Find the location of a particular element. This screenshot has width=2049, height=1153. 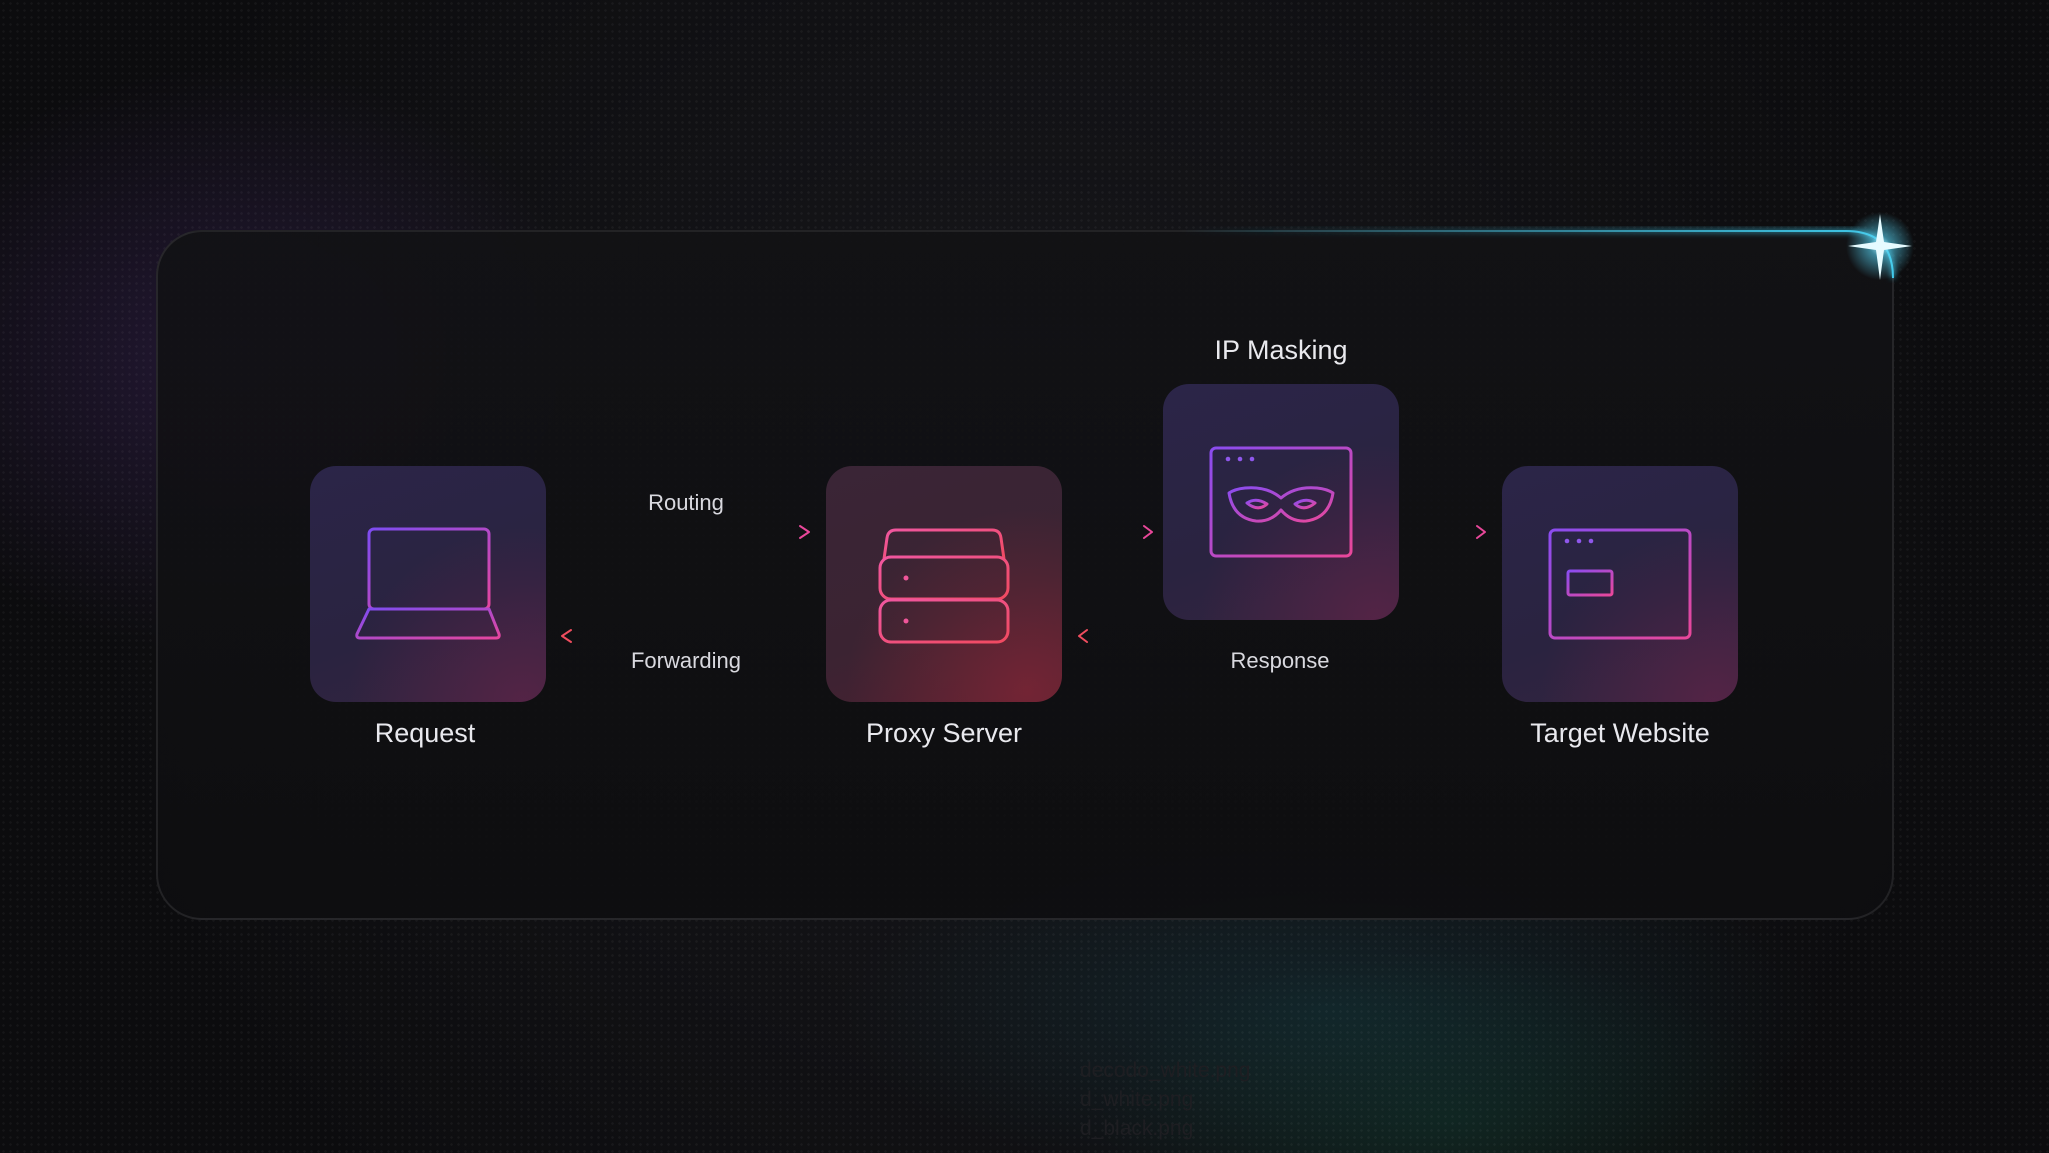

routing-label: Routing is located at coordinates (686, 502).